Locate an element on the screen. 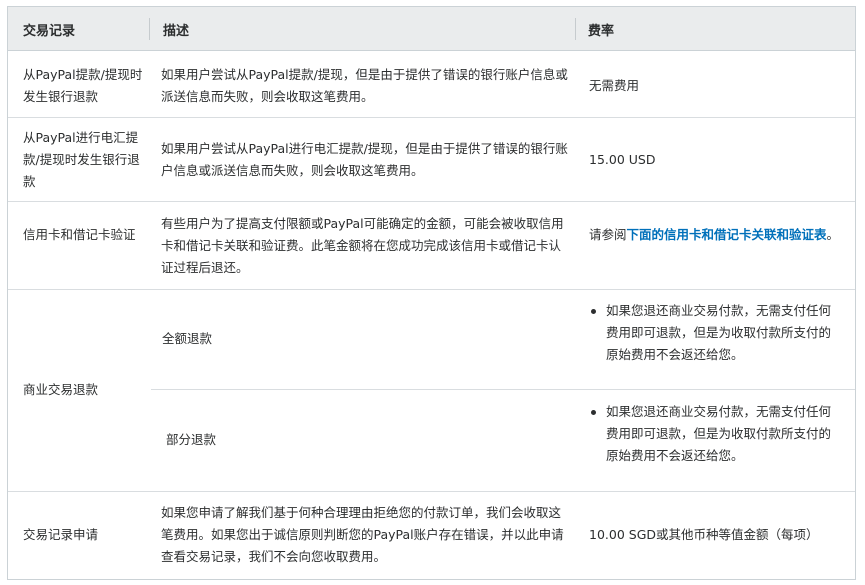  record-cell: 从PayPal提款/提现时发生银行退款 is located at coordinates (83, 85).